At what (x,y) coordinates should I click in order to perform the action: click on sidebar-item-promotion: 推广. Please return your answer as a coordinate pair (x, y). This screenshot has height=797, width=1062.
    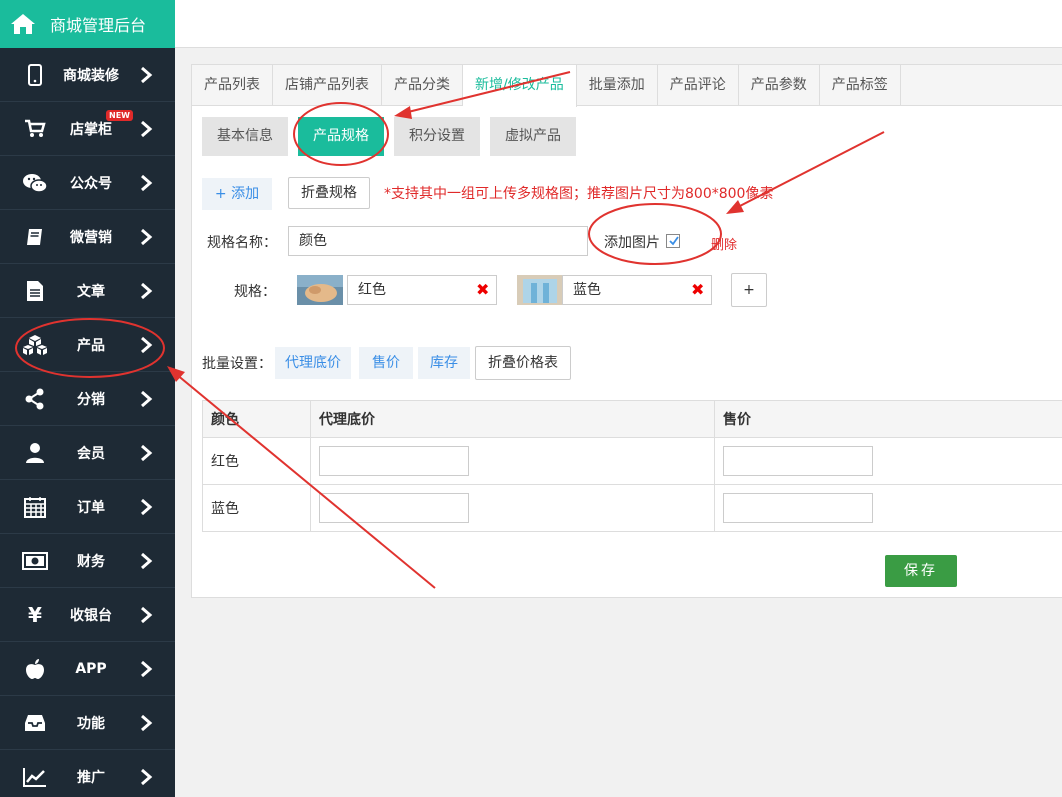
    Looking at the image, I should click on (87, 773).